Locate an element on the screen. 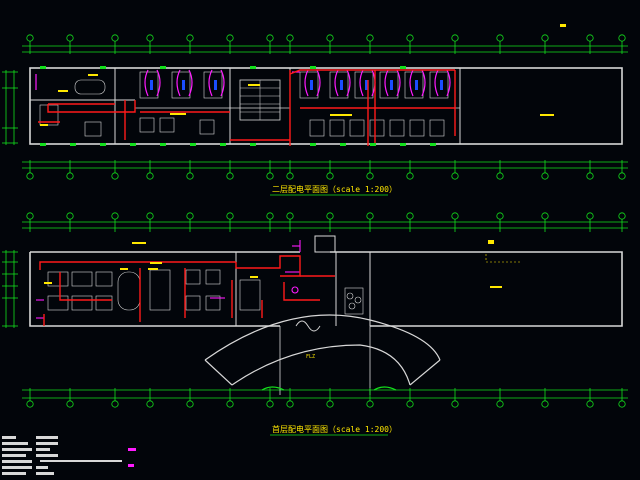 The width and height of the screenshot is (640, 480). legend-block is located at coordinates (69, 455).